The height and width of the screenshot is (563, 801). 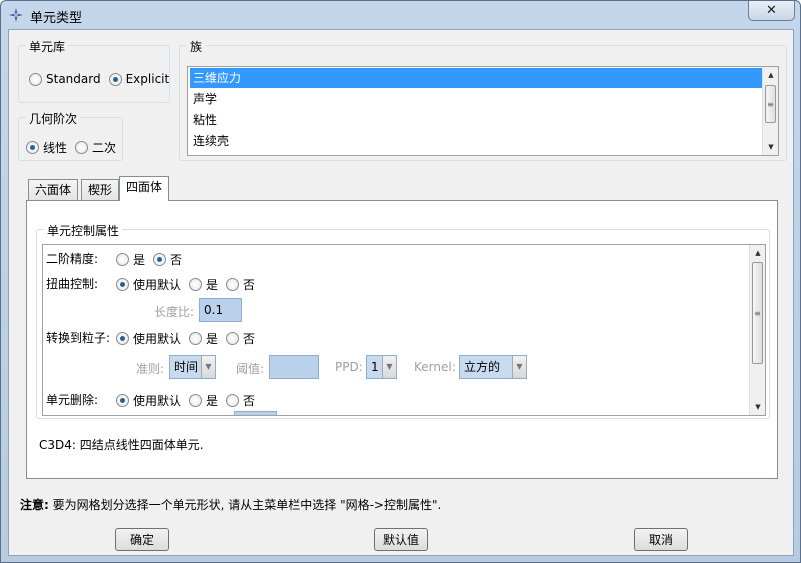 What do you see at coordinates (72, 400) in the screenshot?
I see `element-deletion-label: 单元删除:` at bounding box center [72, 400].